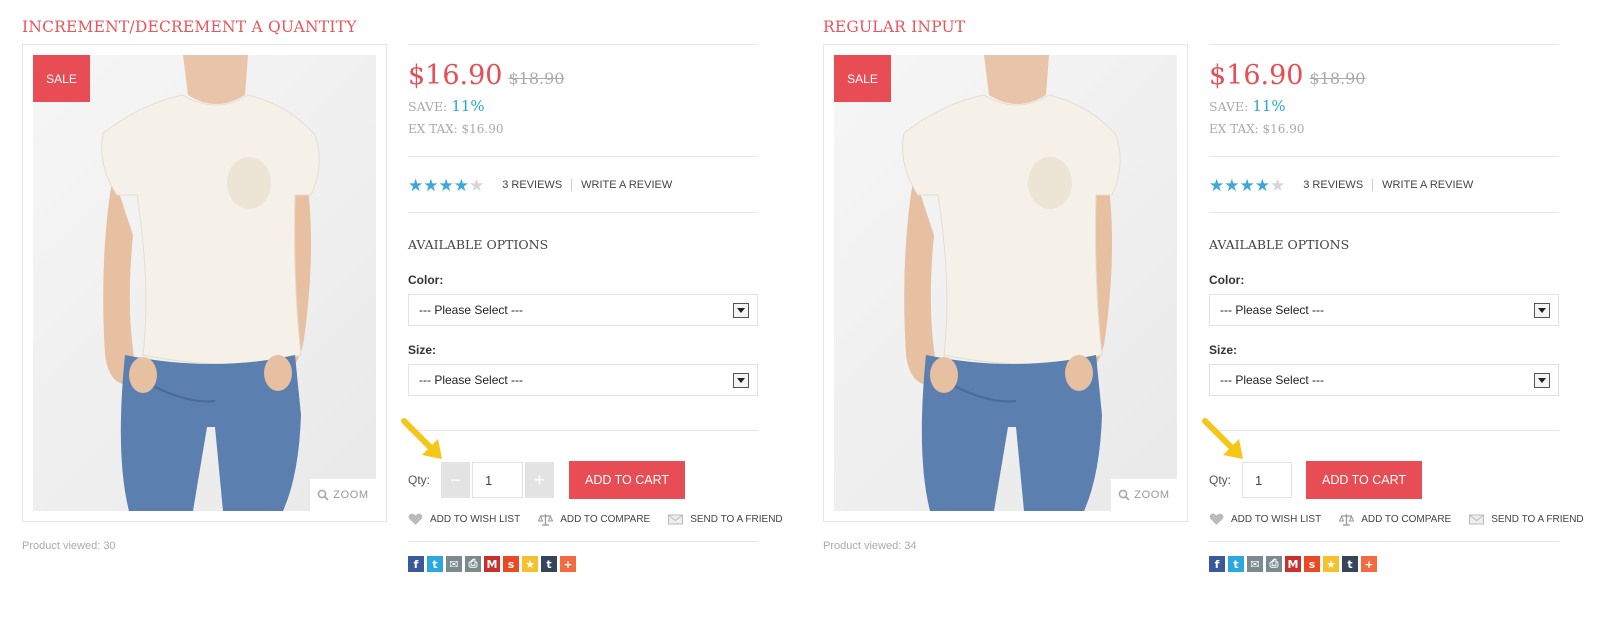 The height and width of the screenshot is (638, 1621). I want to click on options-title: AVAILABLE OPTIONS, so click(478, 244).